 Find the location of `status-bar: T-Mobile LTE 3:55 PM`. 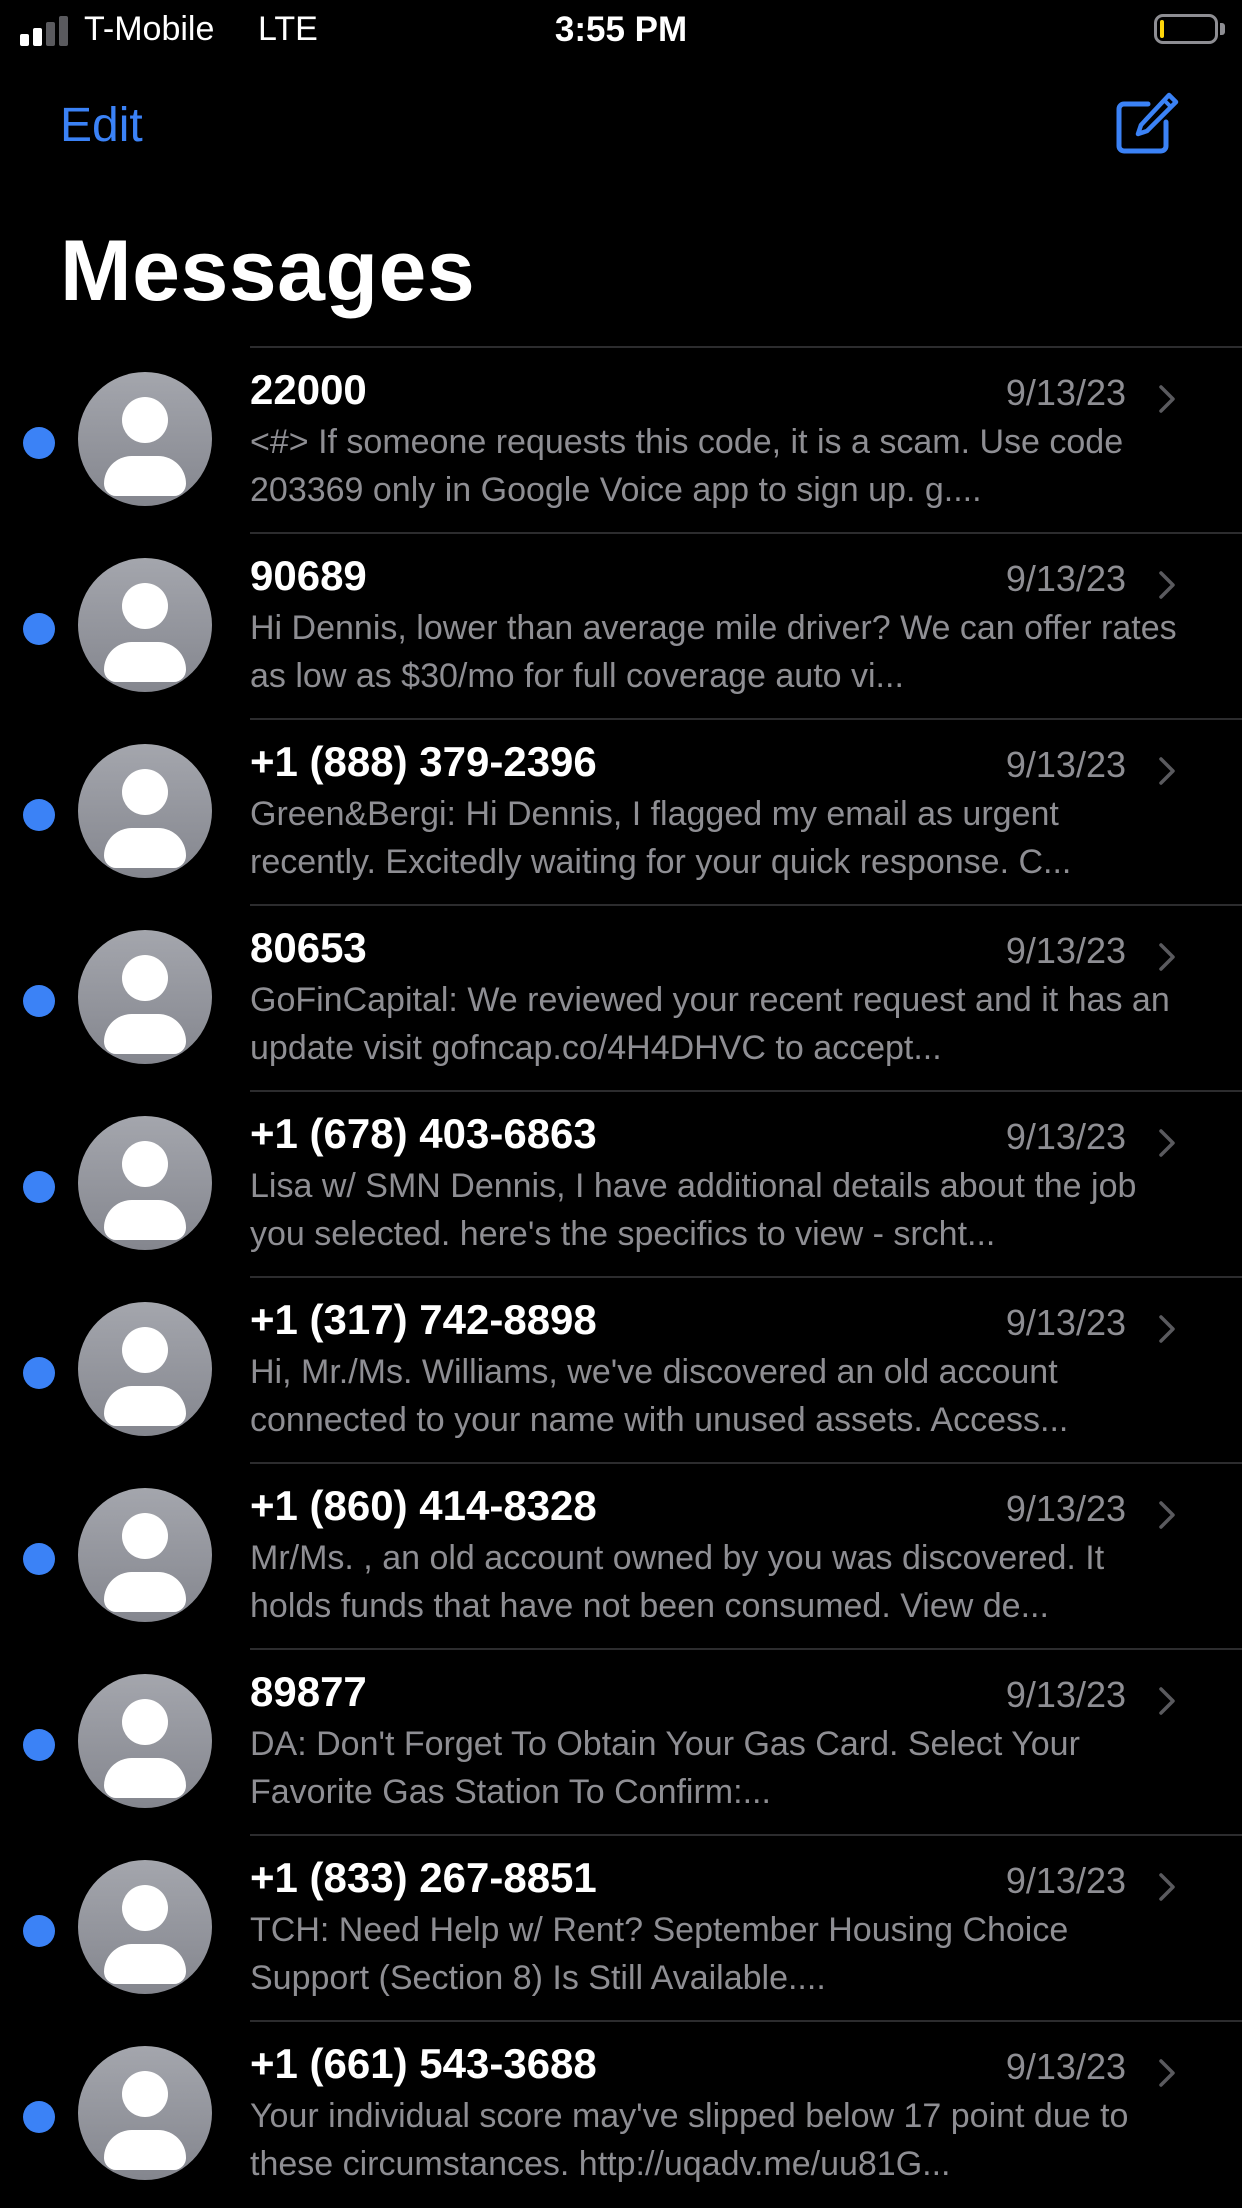

status-bar: T-Mobile LTE 3:55 PM is located at coordinates (621, 31).